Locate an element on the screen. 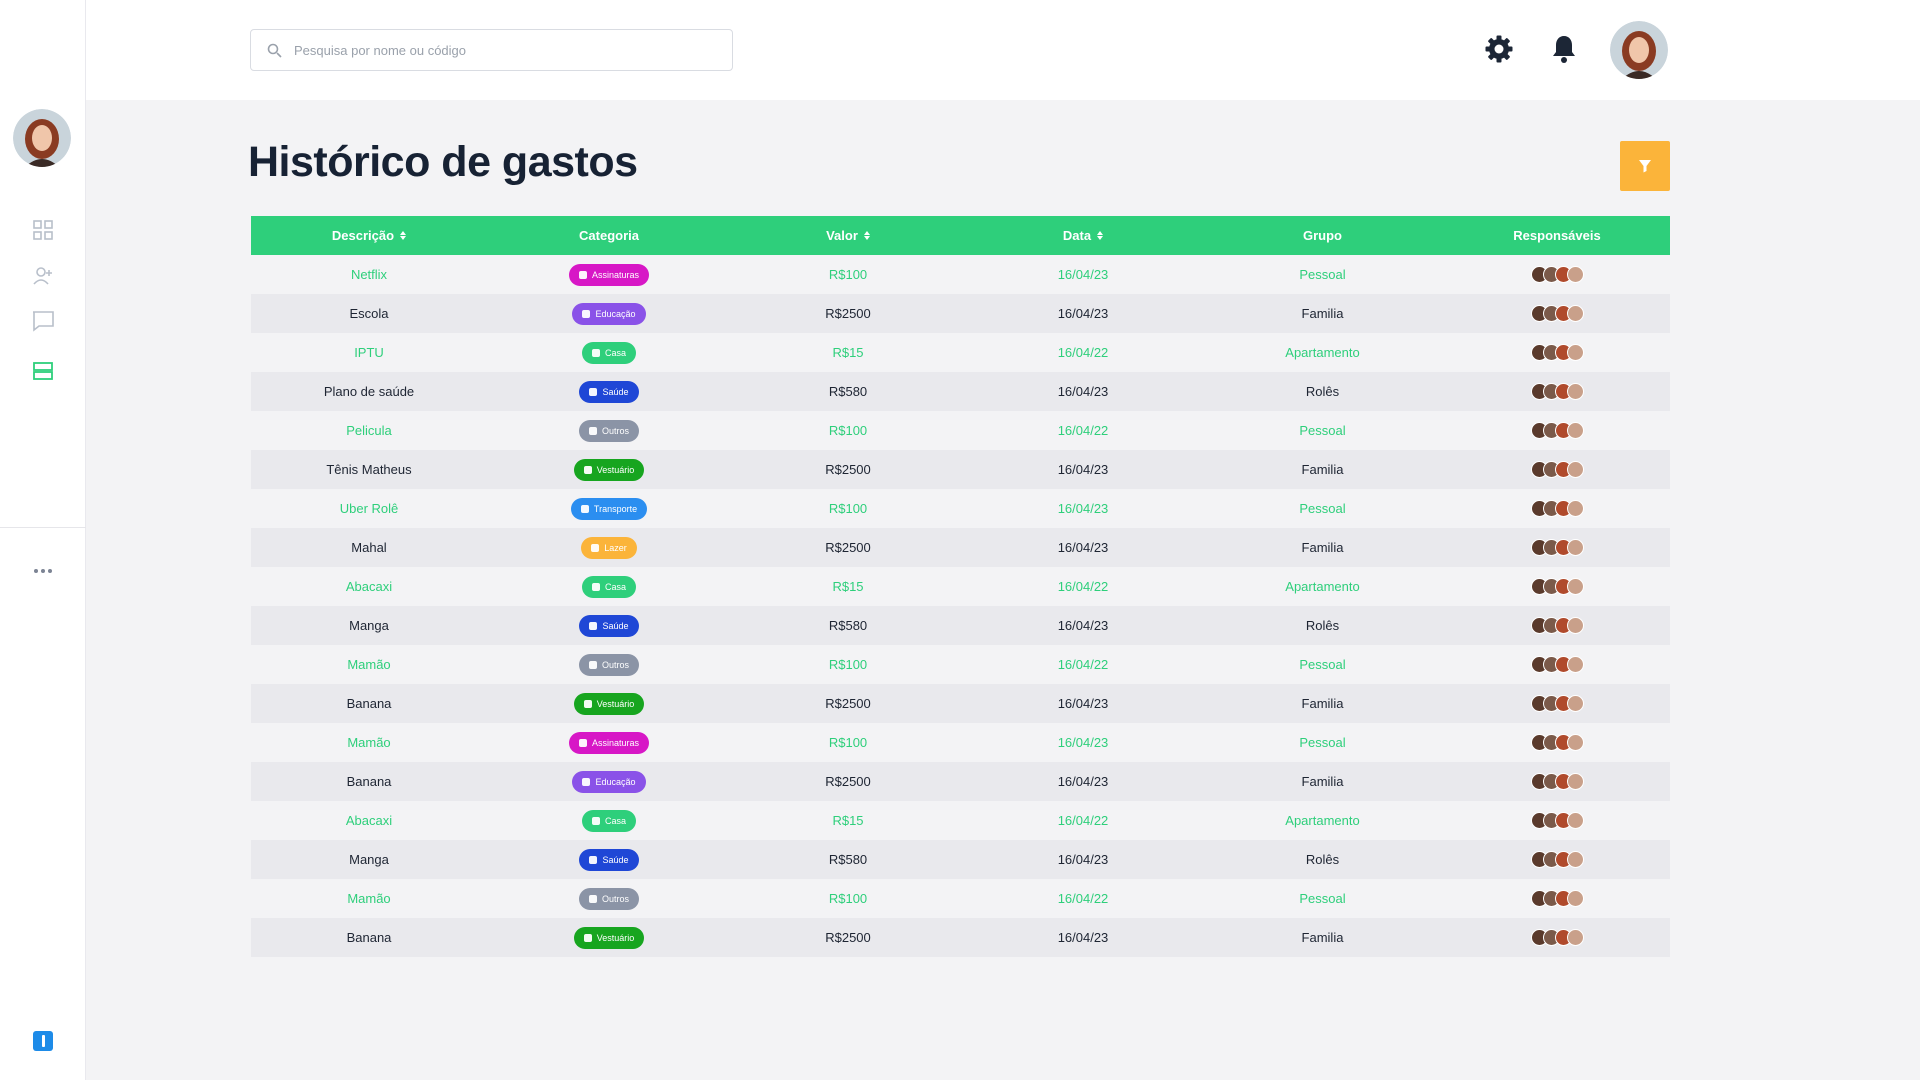  header-grupo: Grupo is located at coordinates (1322, 235).